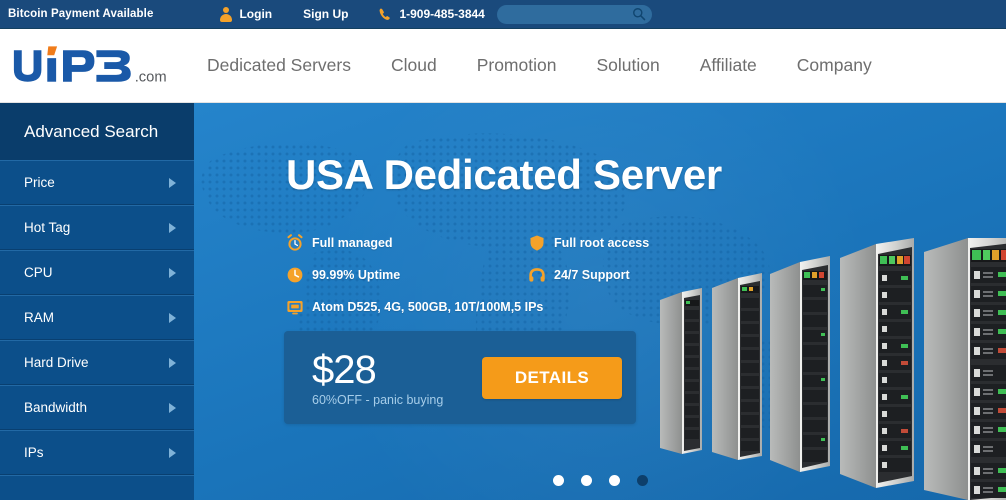 The width and height of the screenshot is (1006, 500). What do you see at coordinates (34, 452) in the screenshot?
I see `sidebar-item-label: IPs` at bounding box center [34, 452].